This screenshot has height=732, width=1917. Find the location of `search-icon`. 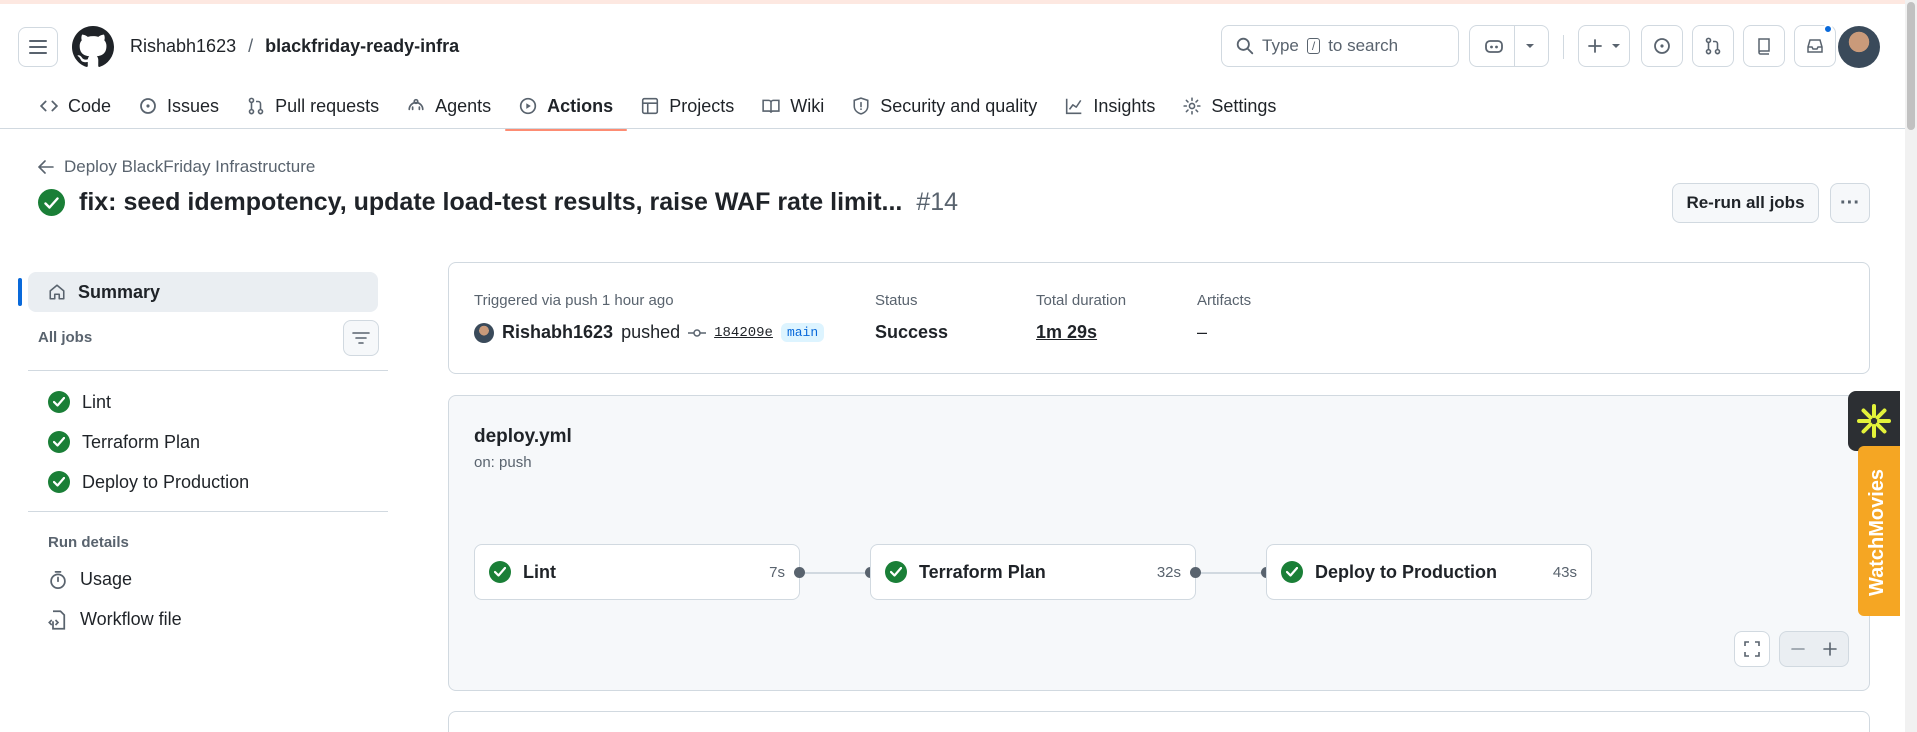

search-icon is located at coordinates (1245, 46).